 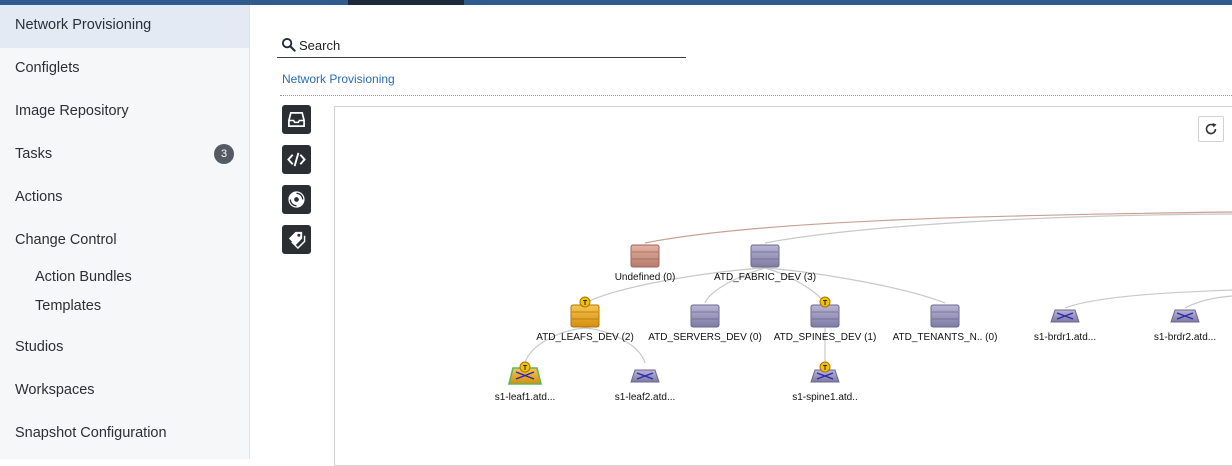 I want to click on device-node-spine1: T s1-spine1.atd.., so click(x=825, y=382).